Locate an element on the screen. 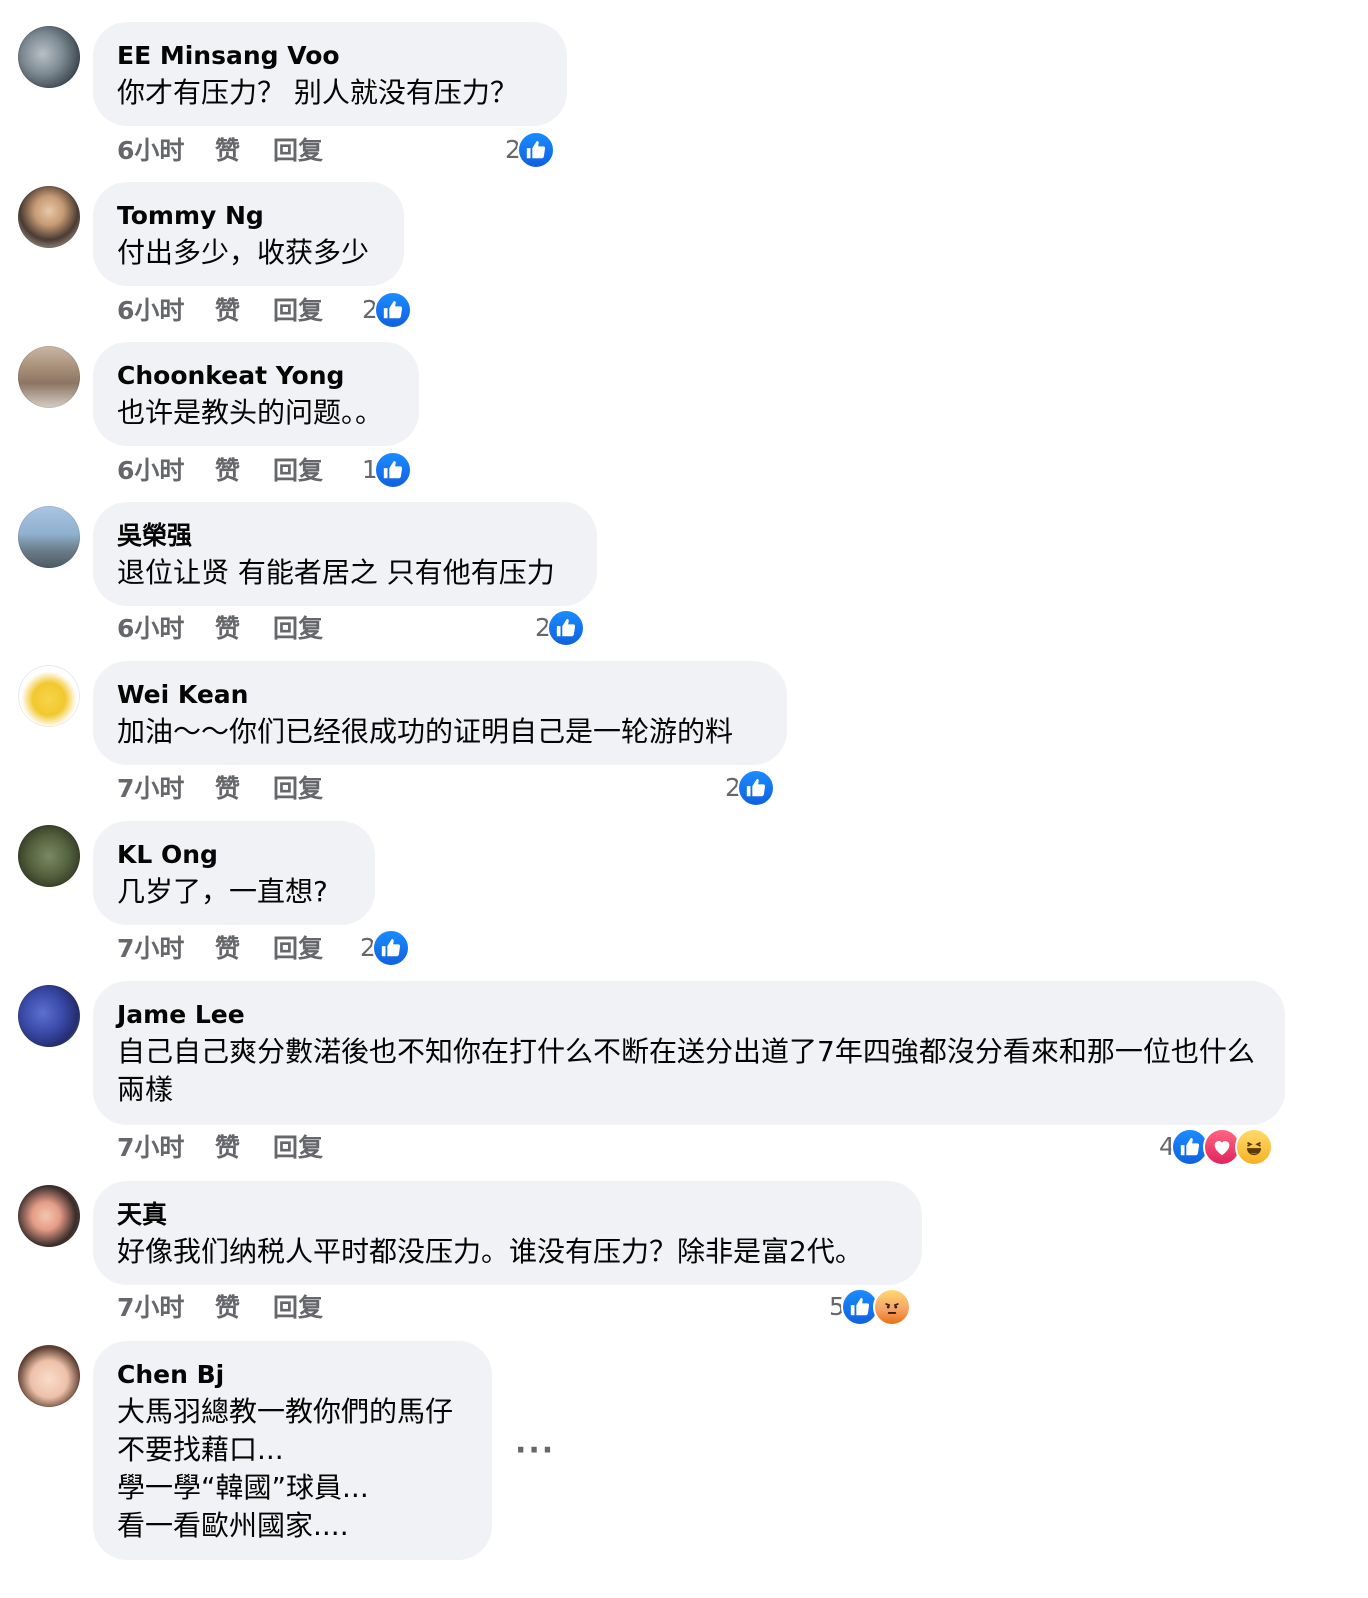 The width and height of the screenshot is (1368, 1598). comment-text: 加油～～你们已经很成功的证明自己是一轮游的料 is located at coordinates (425, 731).